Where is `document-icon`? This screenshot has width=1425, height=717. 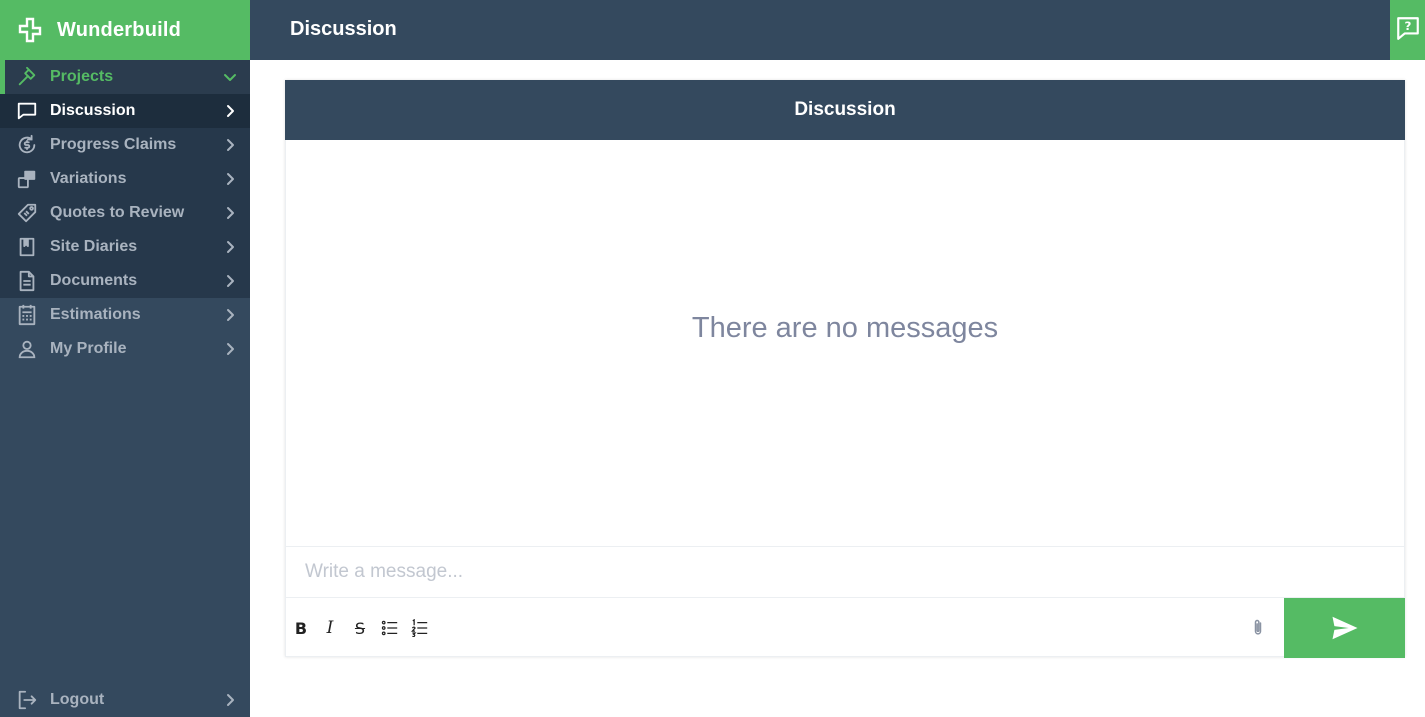 document-icon is located at coordinates (27, 281).